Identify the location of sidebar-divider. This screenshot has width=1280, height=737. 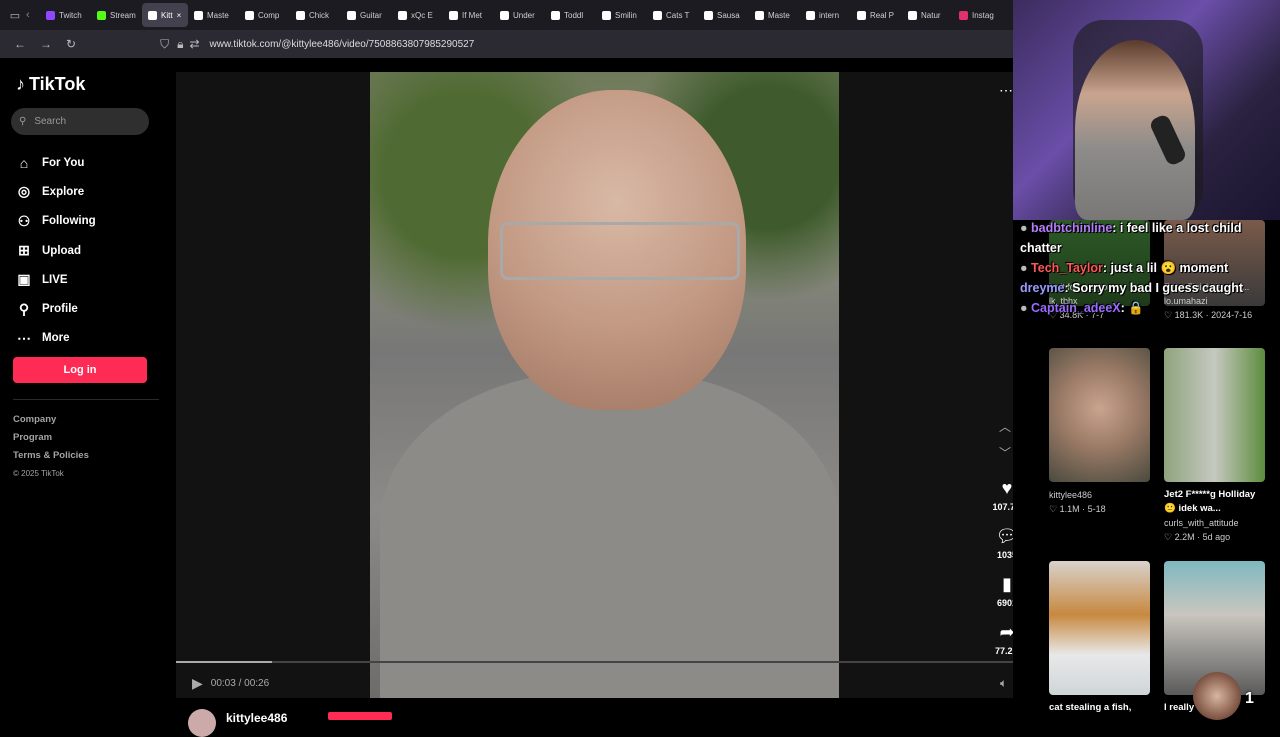
(86, 399).